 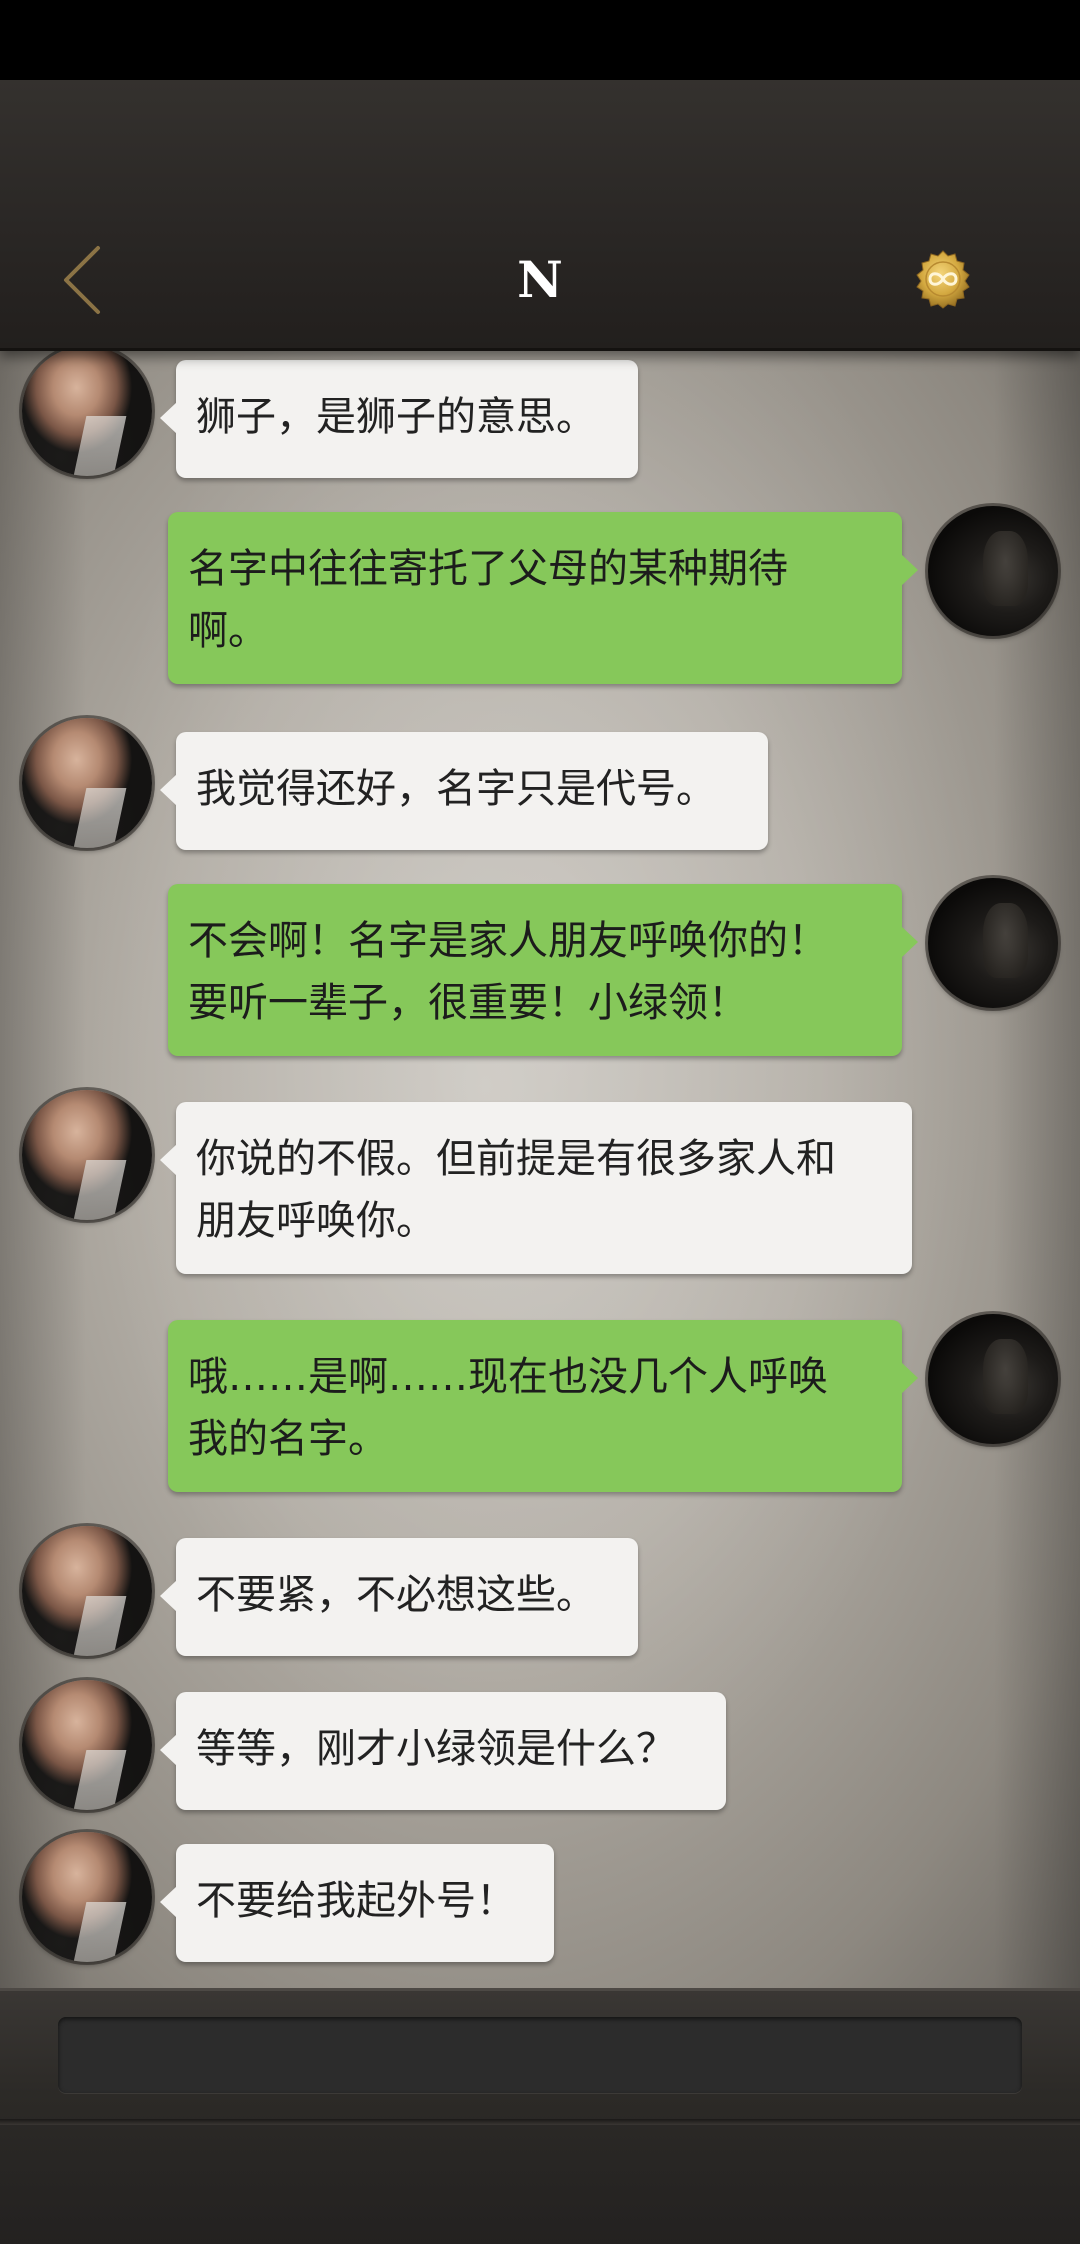 What do you see at coordinates (288, 1439) in the screenshot?
I see `message-text-line: 我的名字。` at bounding box center [288, 1439].